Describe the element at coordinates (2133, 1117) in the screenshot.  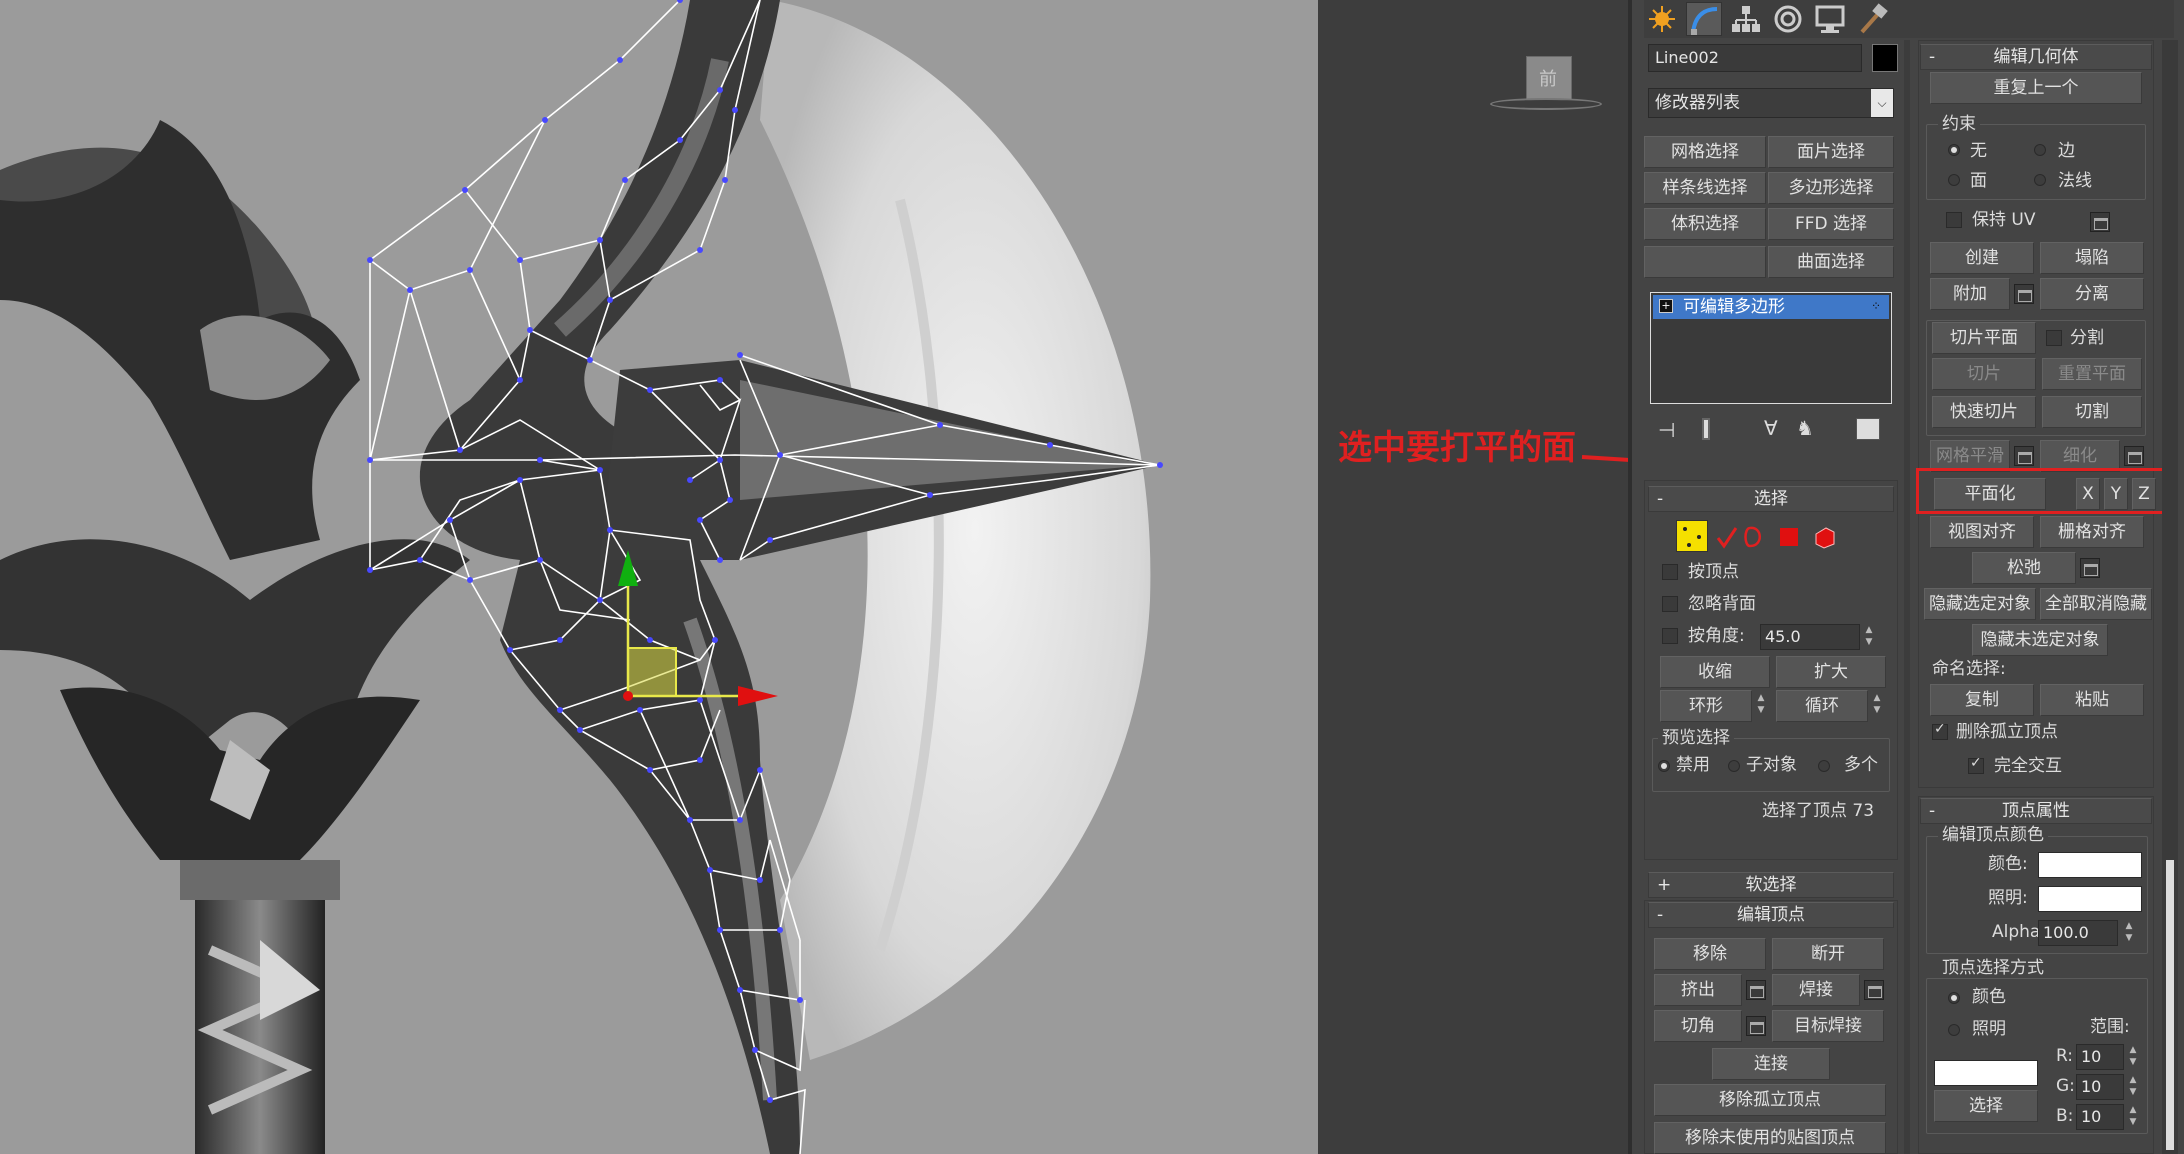
I see `range-b-arrows: ▲ ▼` at that location.